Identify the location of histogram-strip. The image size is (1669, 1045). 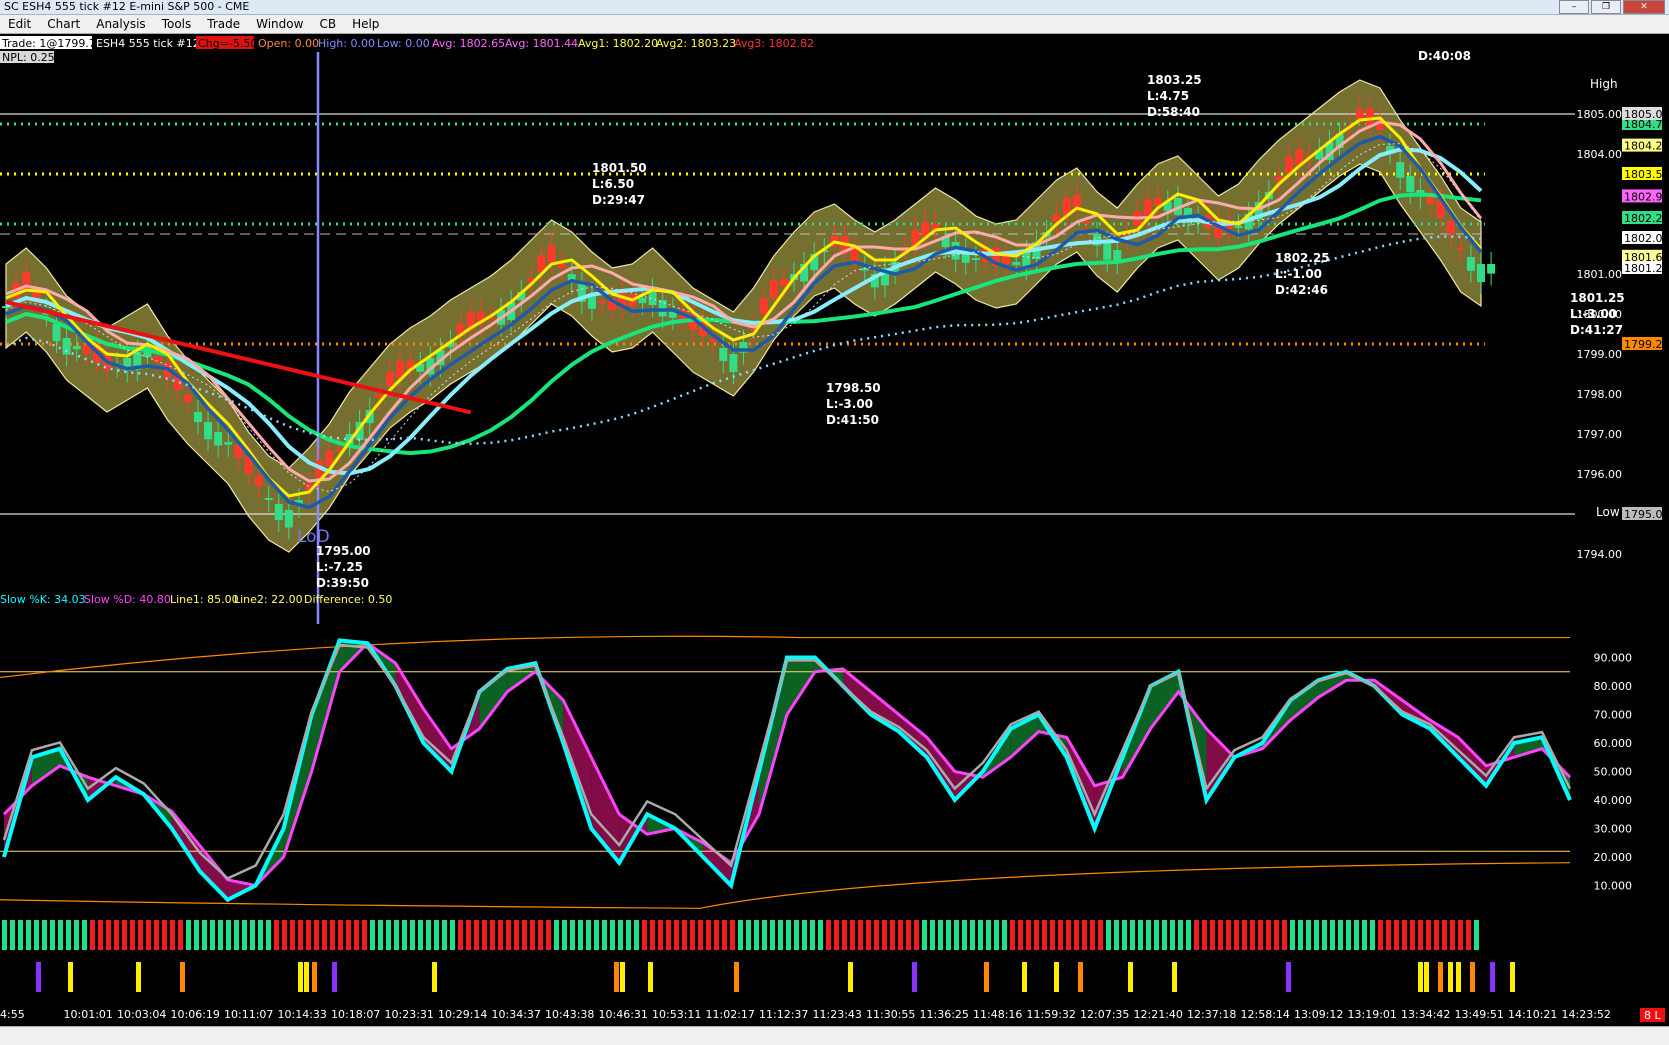
(758, 956).